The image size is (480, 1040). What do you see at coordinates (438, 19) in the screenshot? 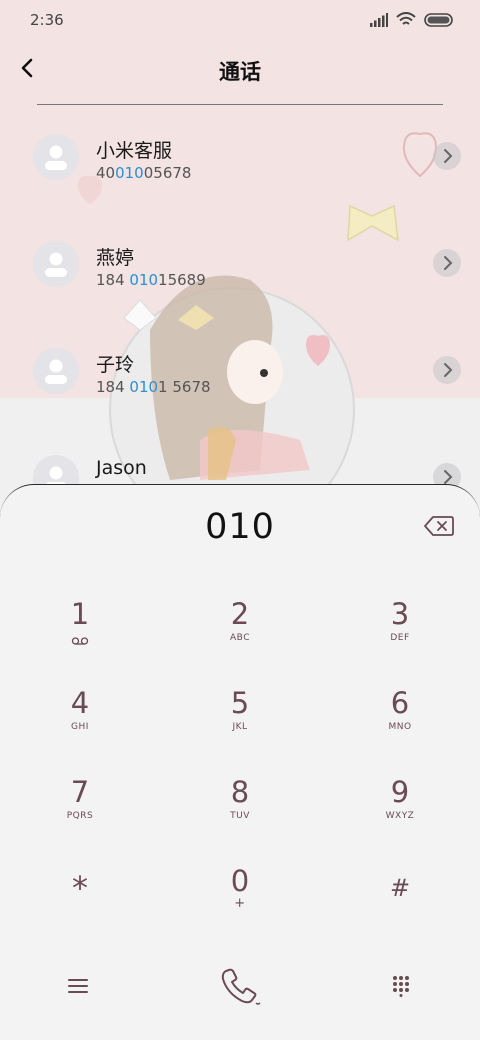
I see `battery-icon` at bounding box center [438, 19].